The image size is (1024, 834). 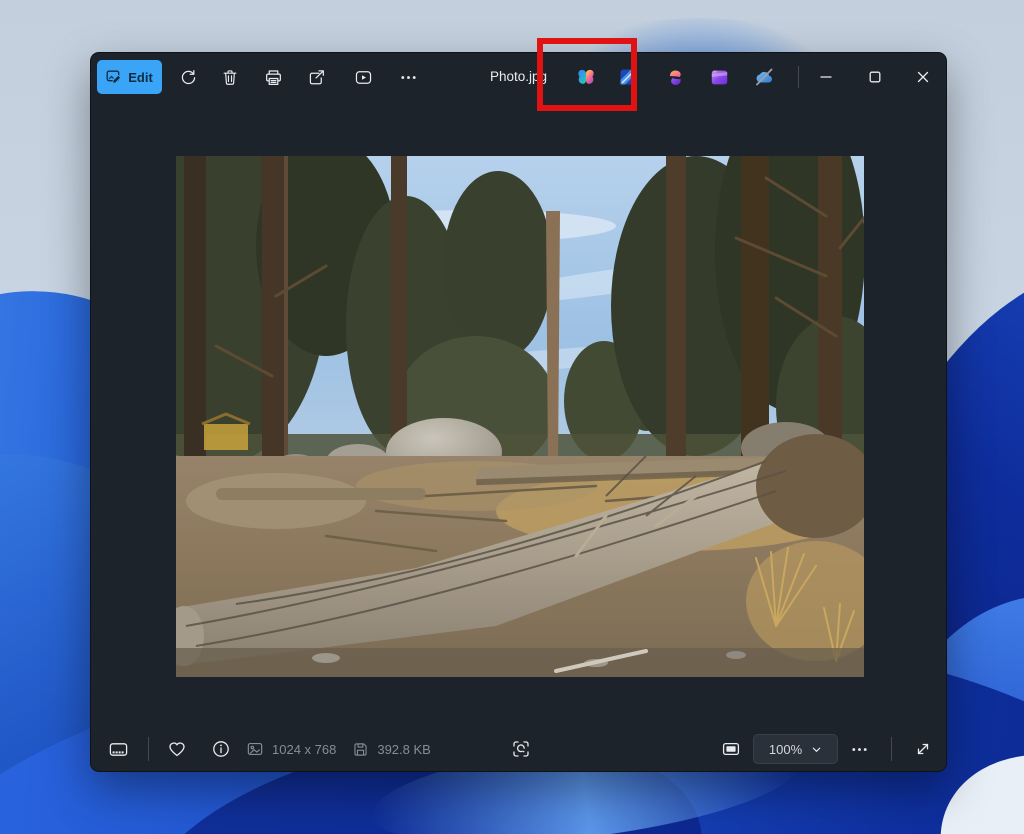 I want to click on clipchamp-button, so click(x=719, y=77).